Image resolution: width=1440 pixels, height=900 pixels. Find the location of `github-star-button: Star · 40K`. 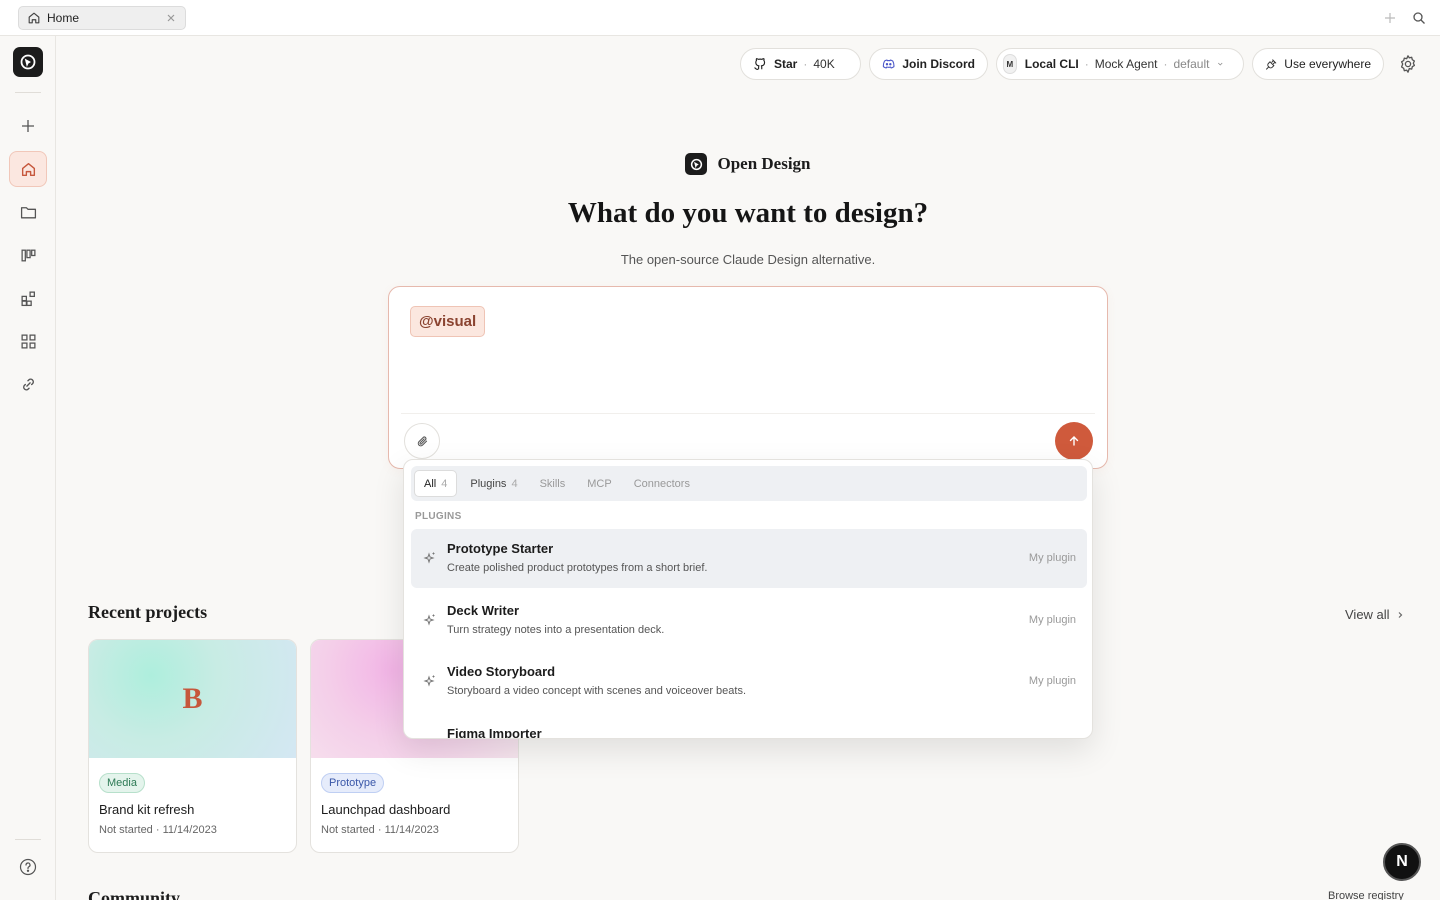

github-star-button: Star · 40K is located at coordinates (800, 64).